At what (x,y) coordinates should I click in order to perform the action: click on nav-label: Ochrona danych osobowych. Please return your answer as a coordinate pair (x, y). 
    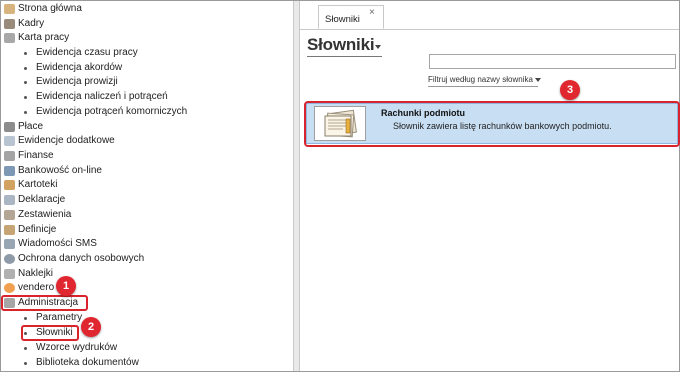
    Looking at the image, I should click on (81, 258).